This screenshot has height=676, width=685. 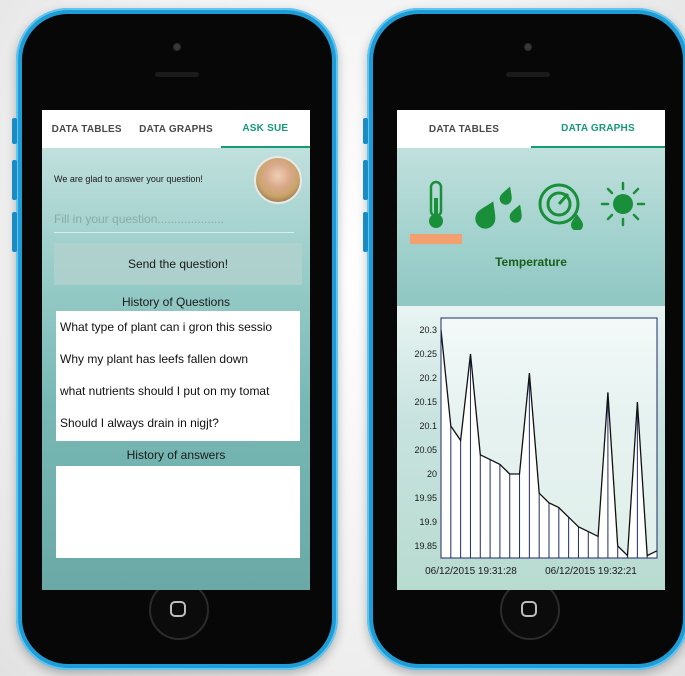 What do you see at coordinates (425, 450) in the screenshot?
I see `y-tick-label: 20.05` at bounding box center [425, 450].